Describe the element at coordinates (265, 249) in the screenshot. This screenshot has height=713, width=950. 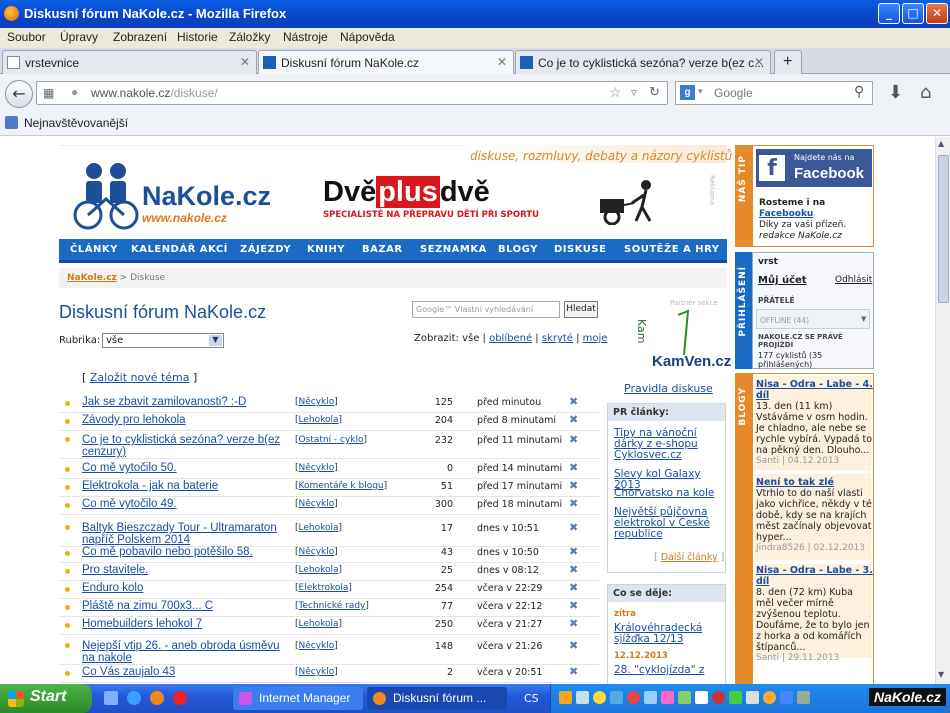
I see `nav-zajezdy: ZÁJEZDY` at that location.